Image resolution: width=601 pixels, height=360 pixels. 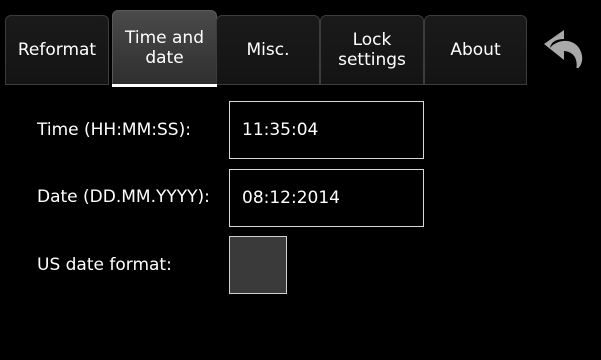 What do you see at coordinates (123, 197) in the screenshot?
I see `date-label: Date (DD.MM.YYYY):` at bounding box center [123, 197].